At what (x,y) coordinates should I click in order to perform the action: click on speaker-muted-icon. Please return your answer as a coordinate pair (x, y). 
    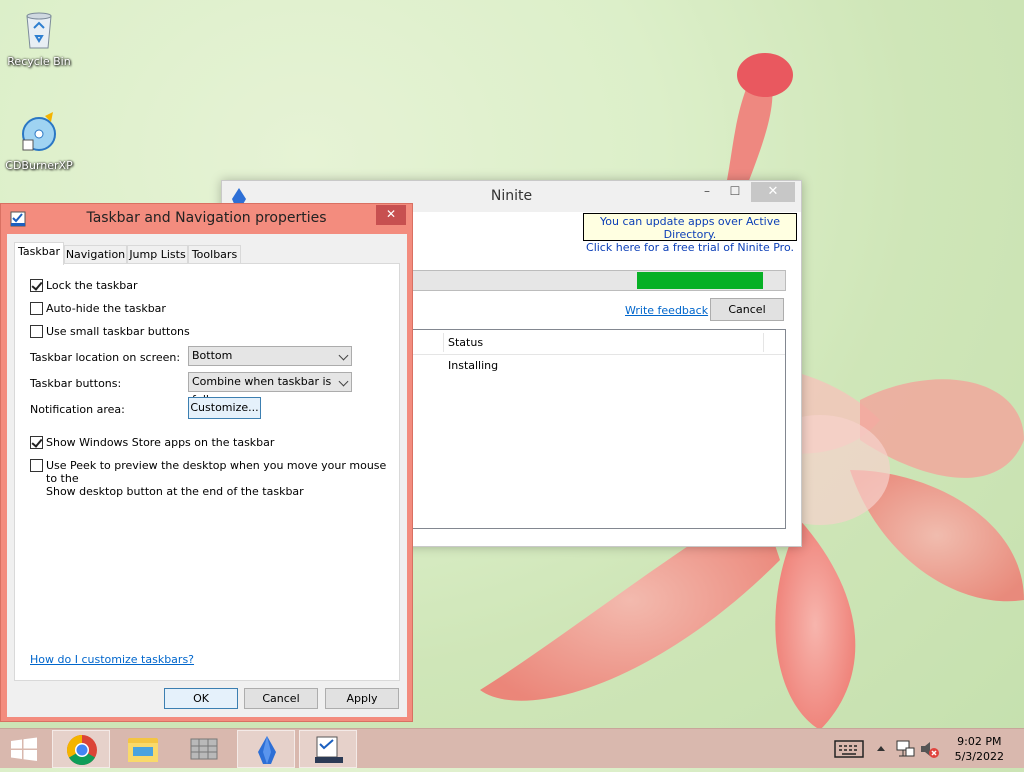
    Looking at the image, I should click on (930, 750).